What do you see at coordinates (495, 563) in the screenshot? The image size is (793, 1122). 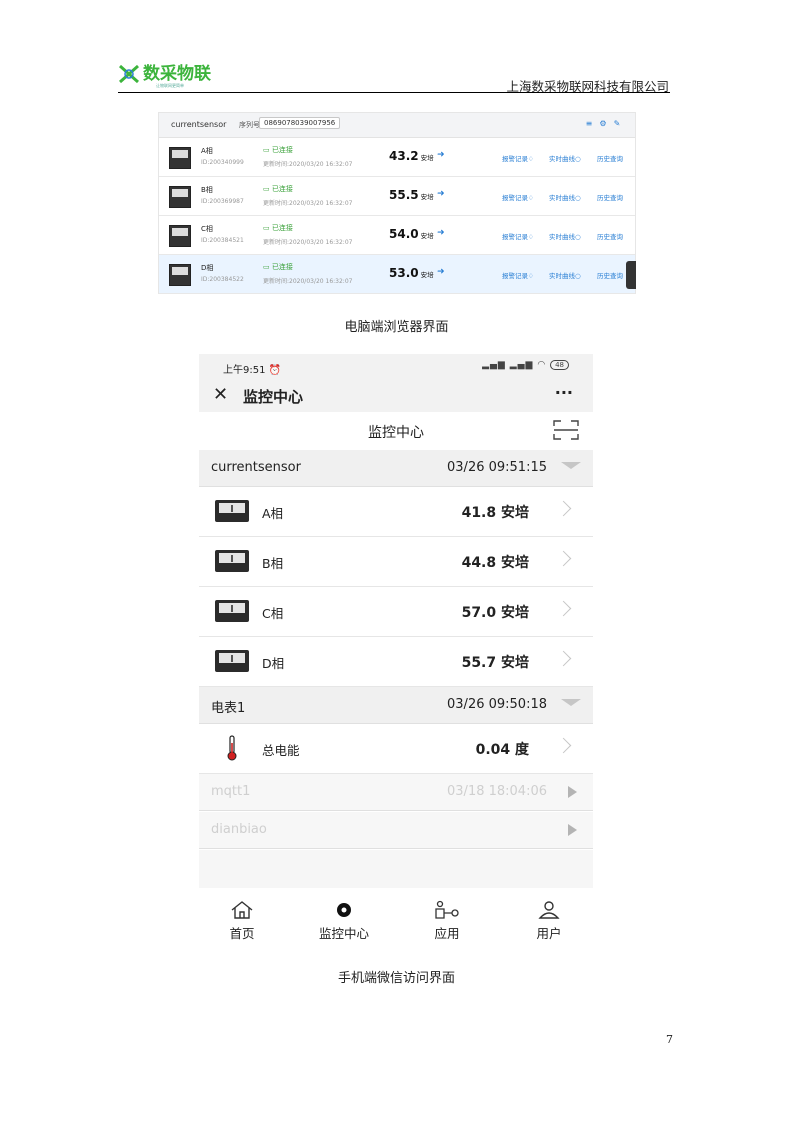 I see `item-value: 44.8 安培` at bounding box center [495, 563].